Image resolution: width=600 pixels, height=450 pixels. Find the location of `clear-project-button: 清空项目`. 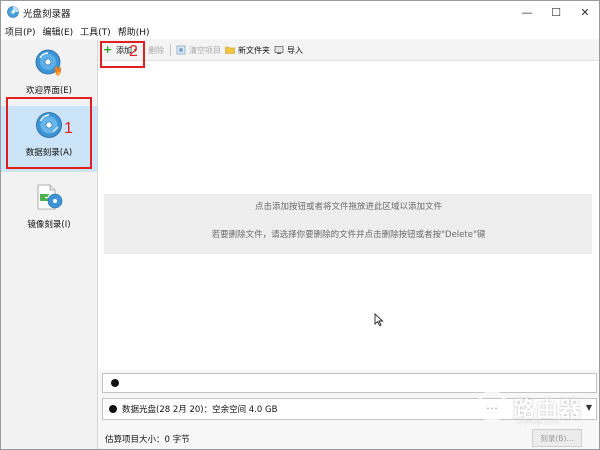

clear-project-button: 清空项目 is located at coordinates (198, 50).